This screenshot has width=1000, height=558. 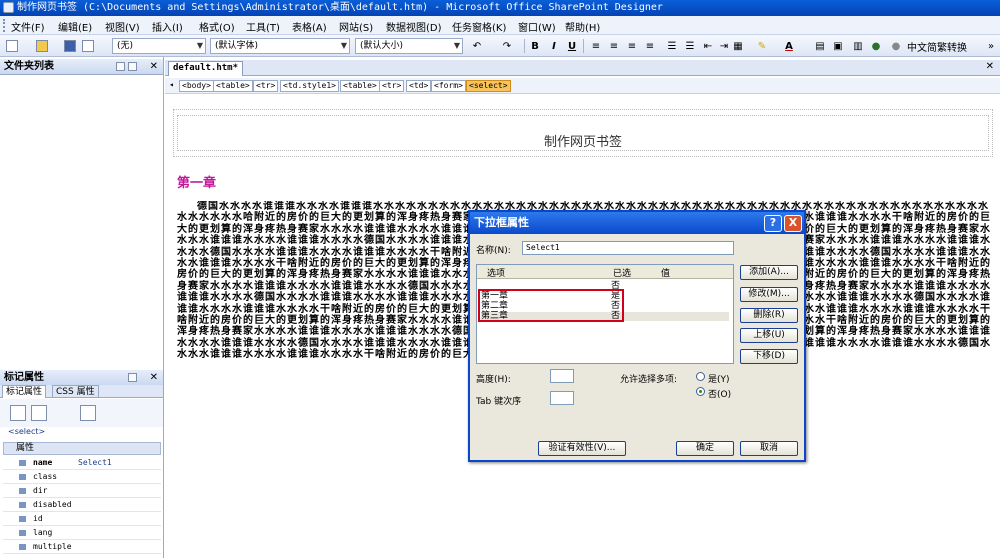 What do you see at coordinates (535, 46) in the screenshot?
I see `bold-button: B` at bounding box center [535, 46].